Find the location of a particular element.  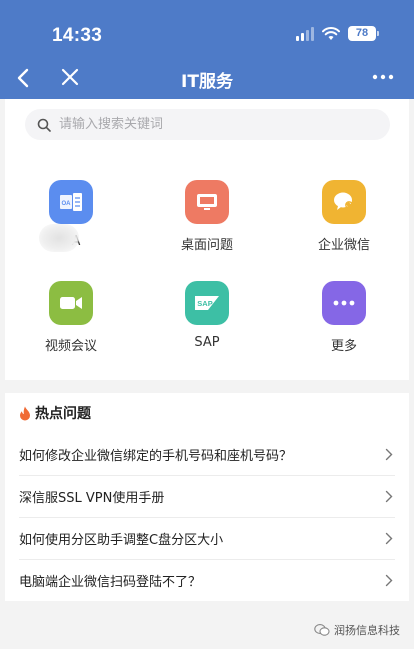

flame-icon is located at coordinates (25, 413).